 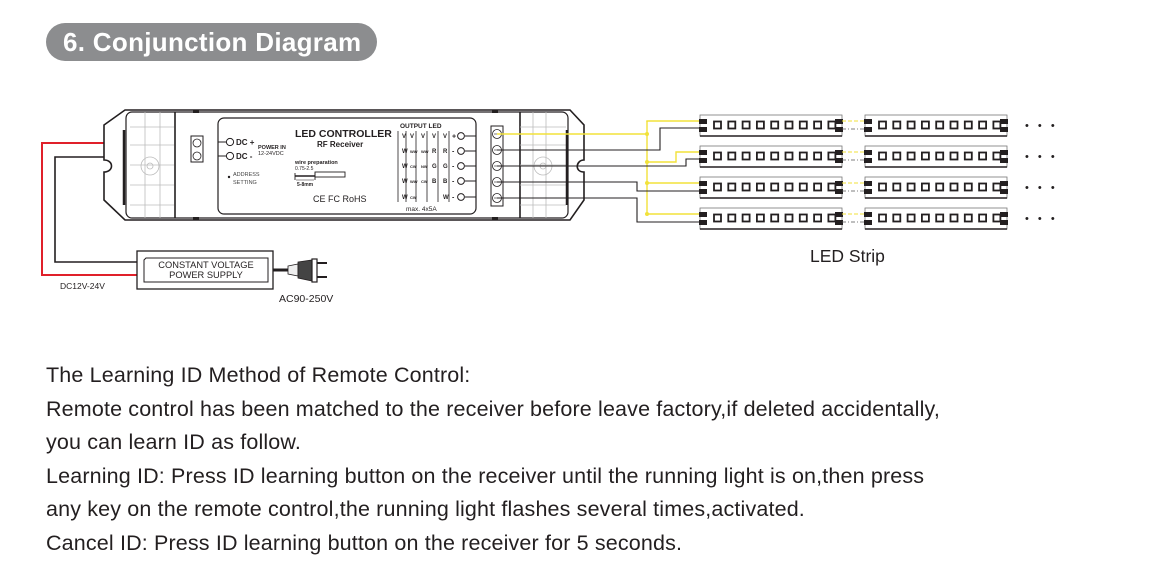 I want to click on controller-subtitle: RF Receiver, so click(x=340, y=144).